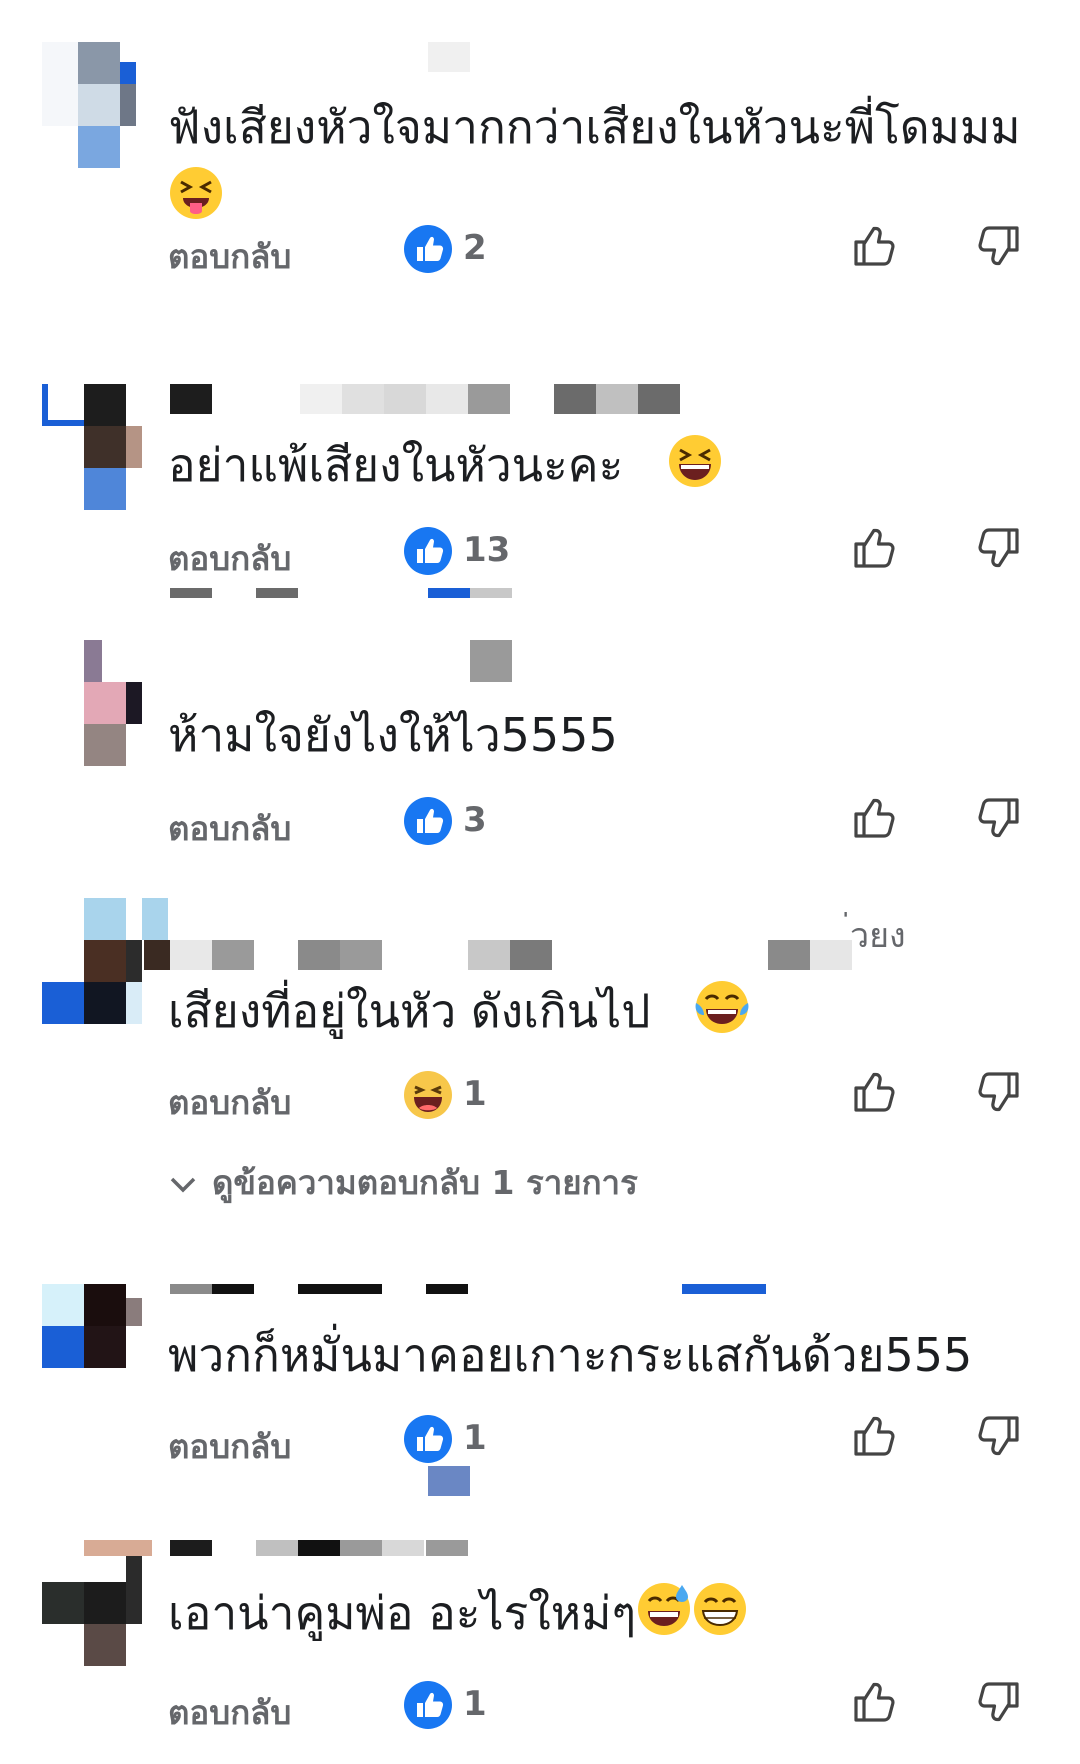 This screenshot has width=1080, height=1764. I want to click on comment-text: พวกก็หมั่นมาคอยเกาะกระแสกันด้วย555, so click(570, 1355).